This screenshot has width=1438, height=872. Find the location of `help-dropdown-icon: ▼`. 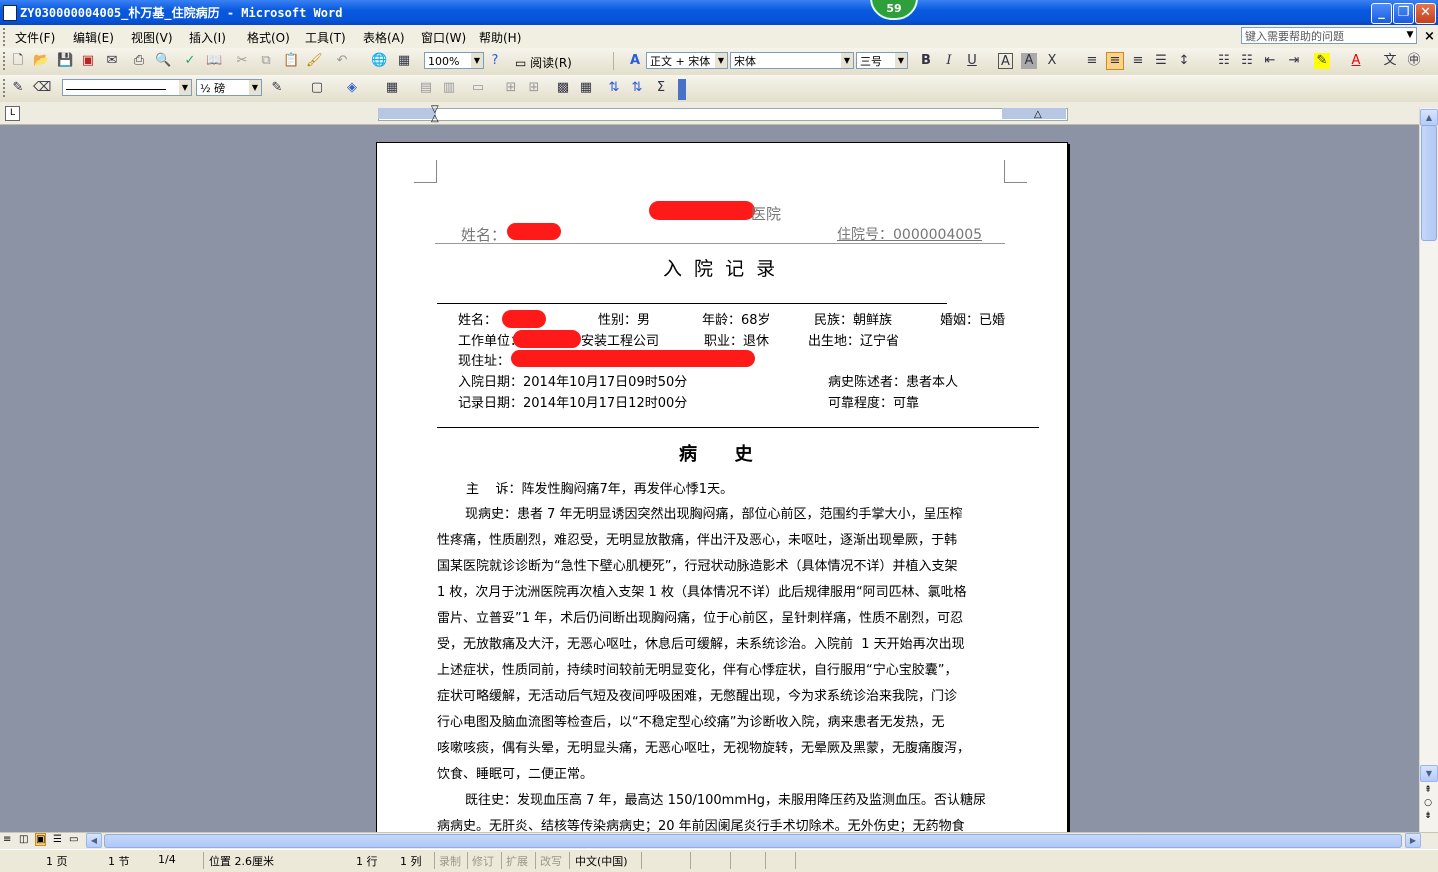

help-dropdown-icon: ▼ is located at coordinates (1410, 35).